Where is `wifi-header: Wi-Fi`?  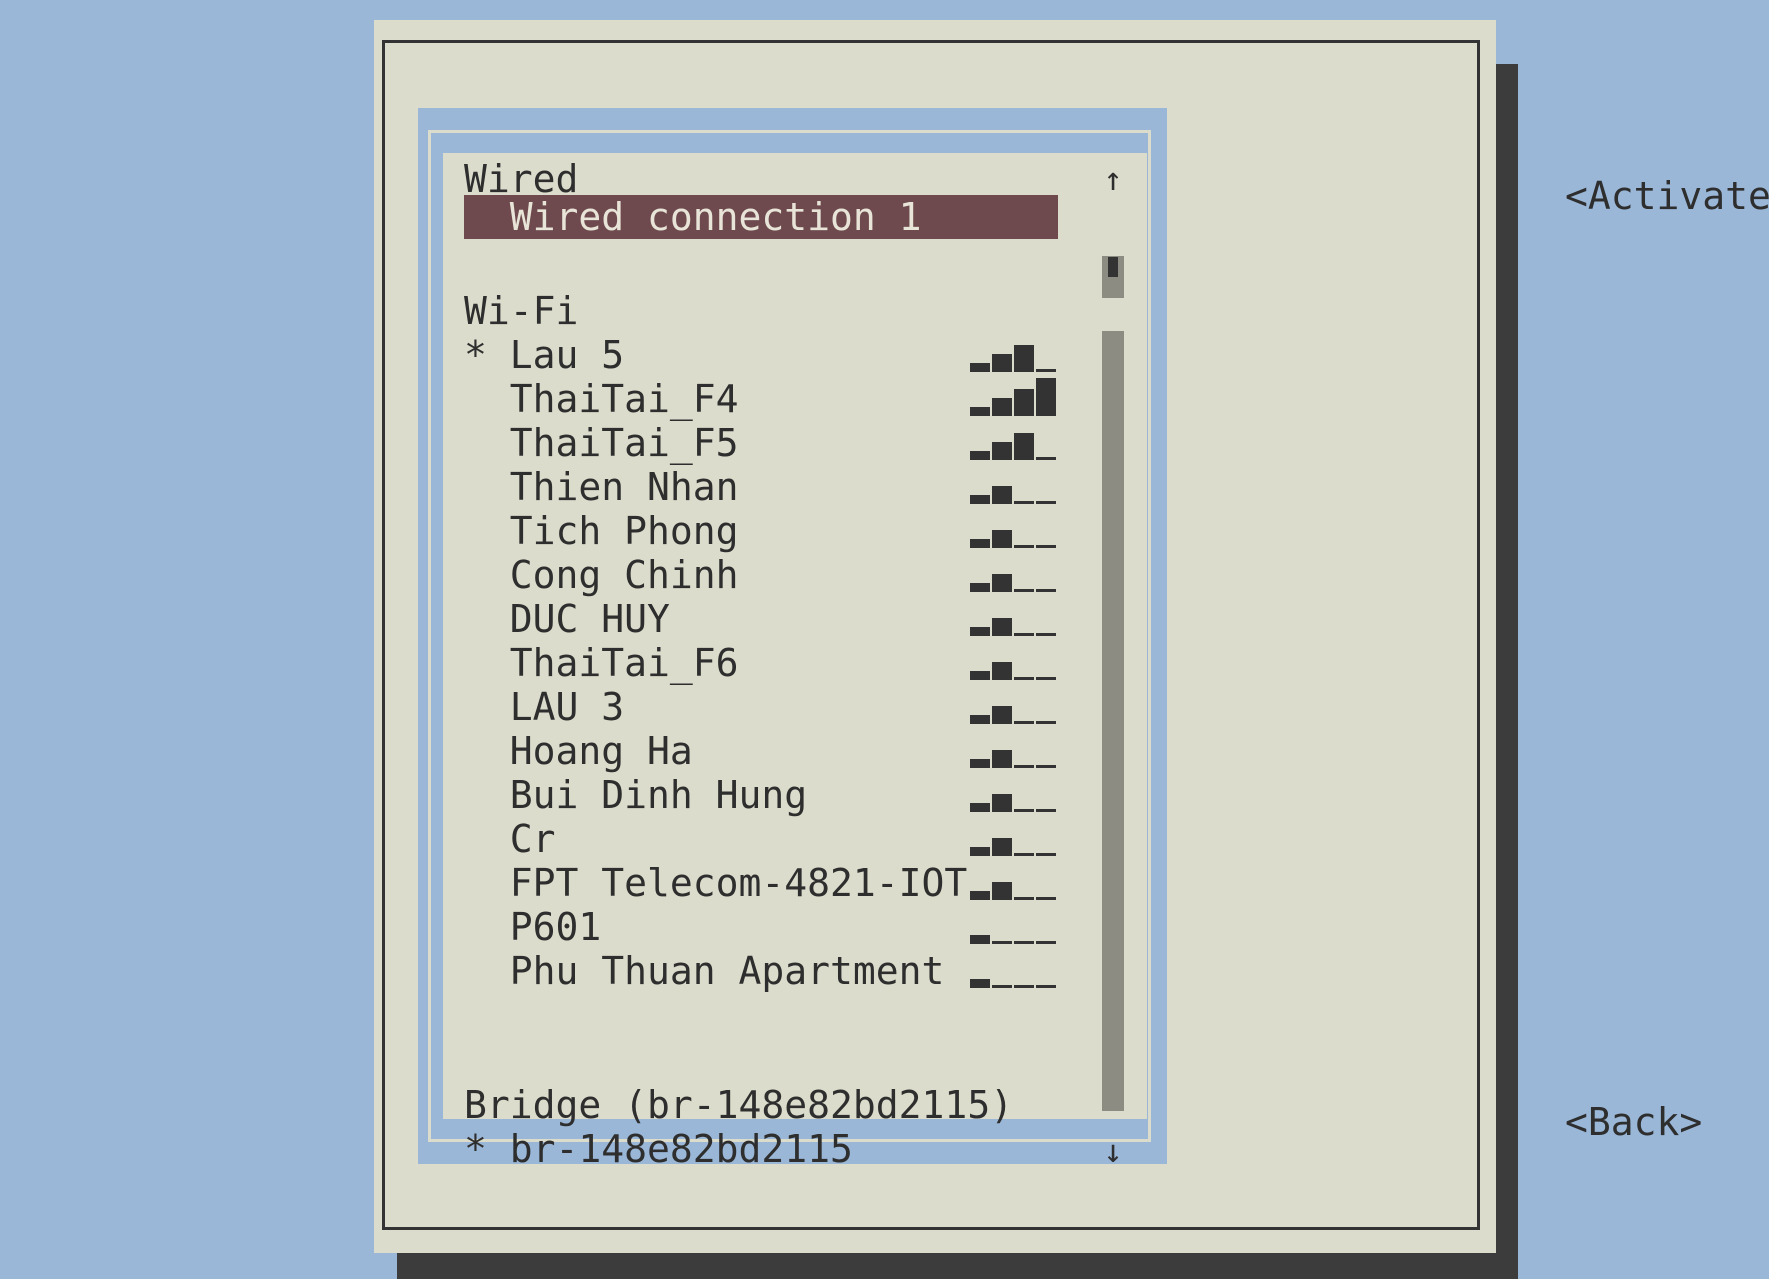
wifi-header: Wi-Fi is located at coordinates (521, 311).